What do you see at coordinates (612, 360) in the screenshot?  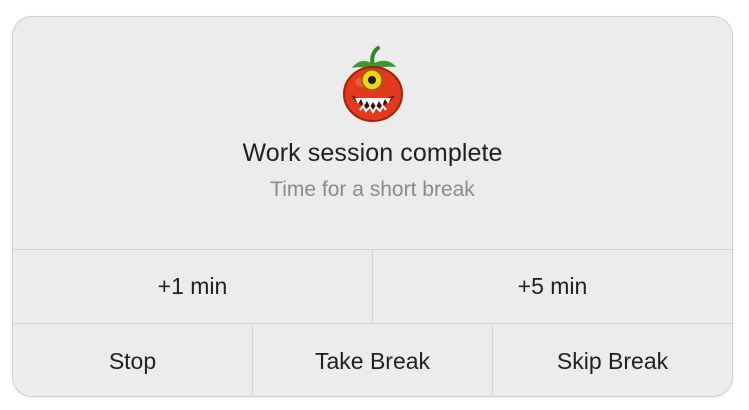 I see `skip-break-button: Skip Break` at bounding box center [612, 360].